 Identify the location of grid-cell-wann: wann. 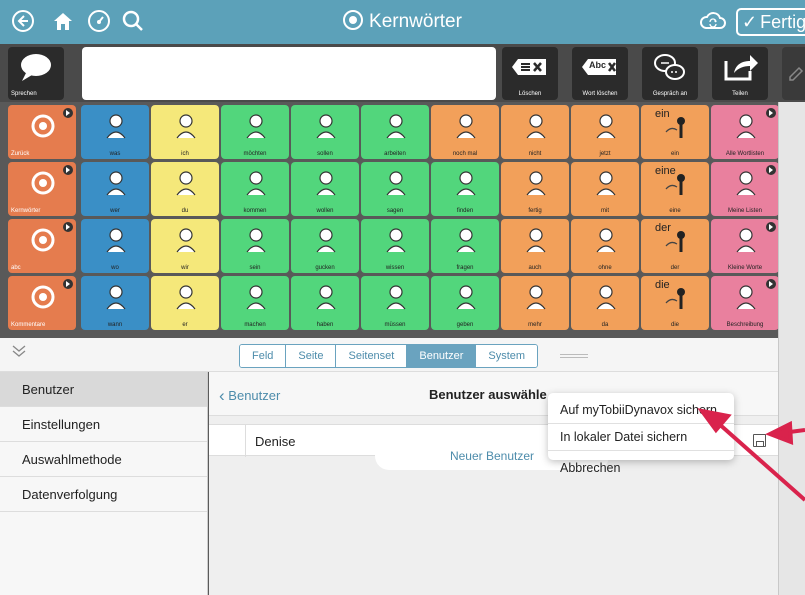
(115, 303).